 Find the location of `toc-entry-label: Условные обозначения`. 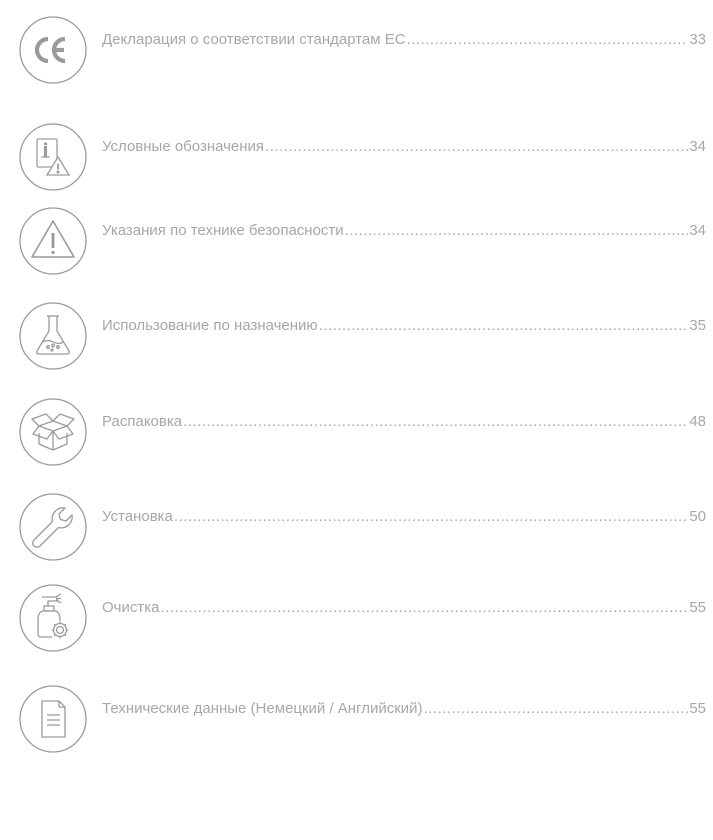

toc-entry-label: Условные обозначения is located at coordinates (183, 146).